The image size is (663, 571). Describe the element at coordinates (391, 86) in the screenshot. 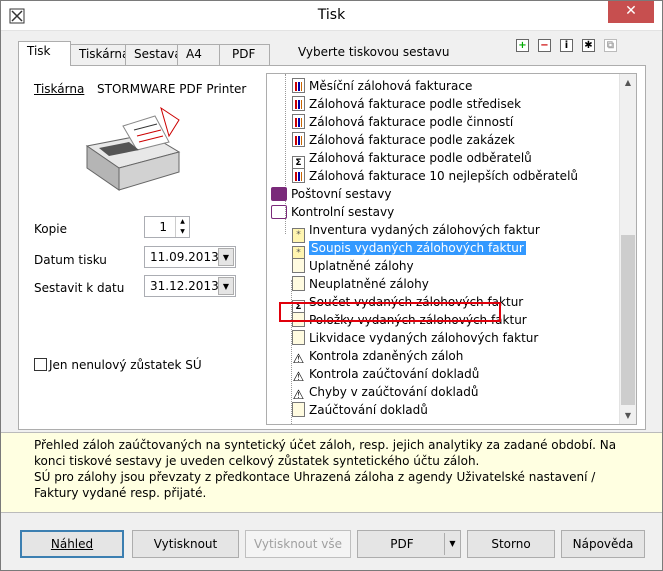

I see `tree-item-label: Měsíční zálohová fakturace` at that location.